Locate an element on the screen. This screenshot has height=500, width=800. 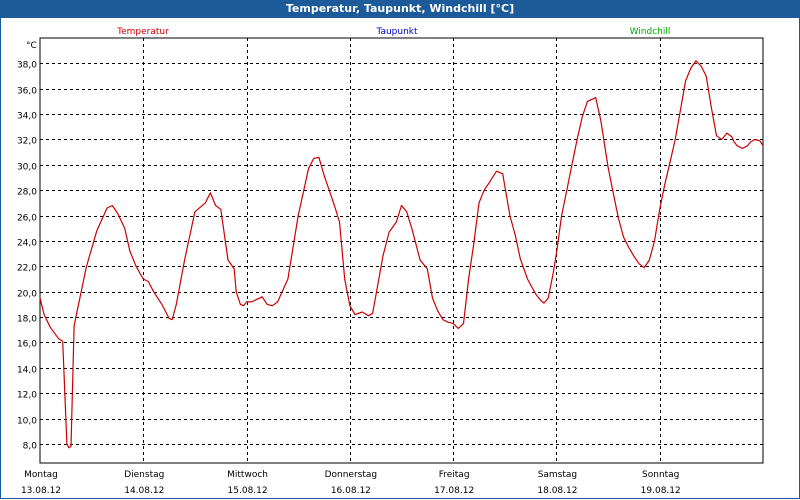
x-weekday-label: Sonntag is located at coordinates (660, 475).